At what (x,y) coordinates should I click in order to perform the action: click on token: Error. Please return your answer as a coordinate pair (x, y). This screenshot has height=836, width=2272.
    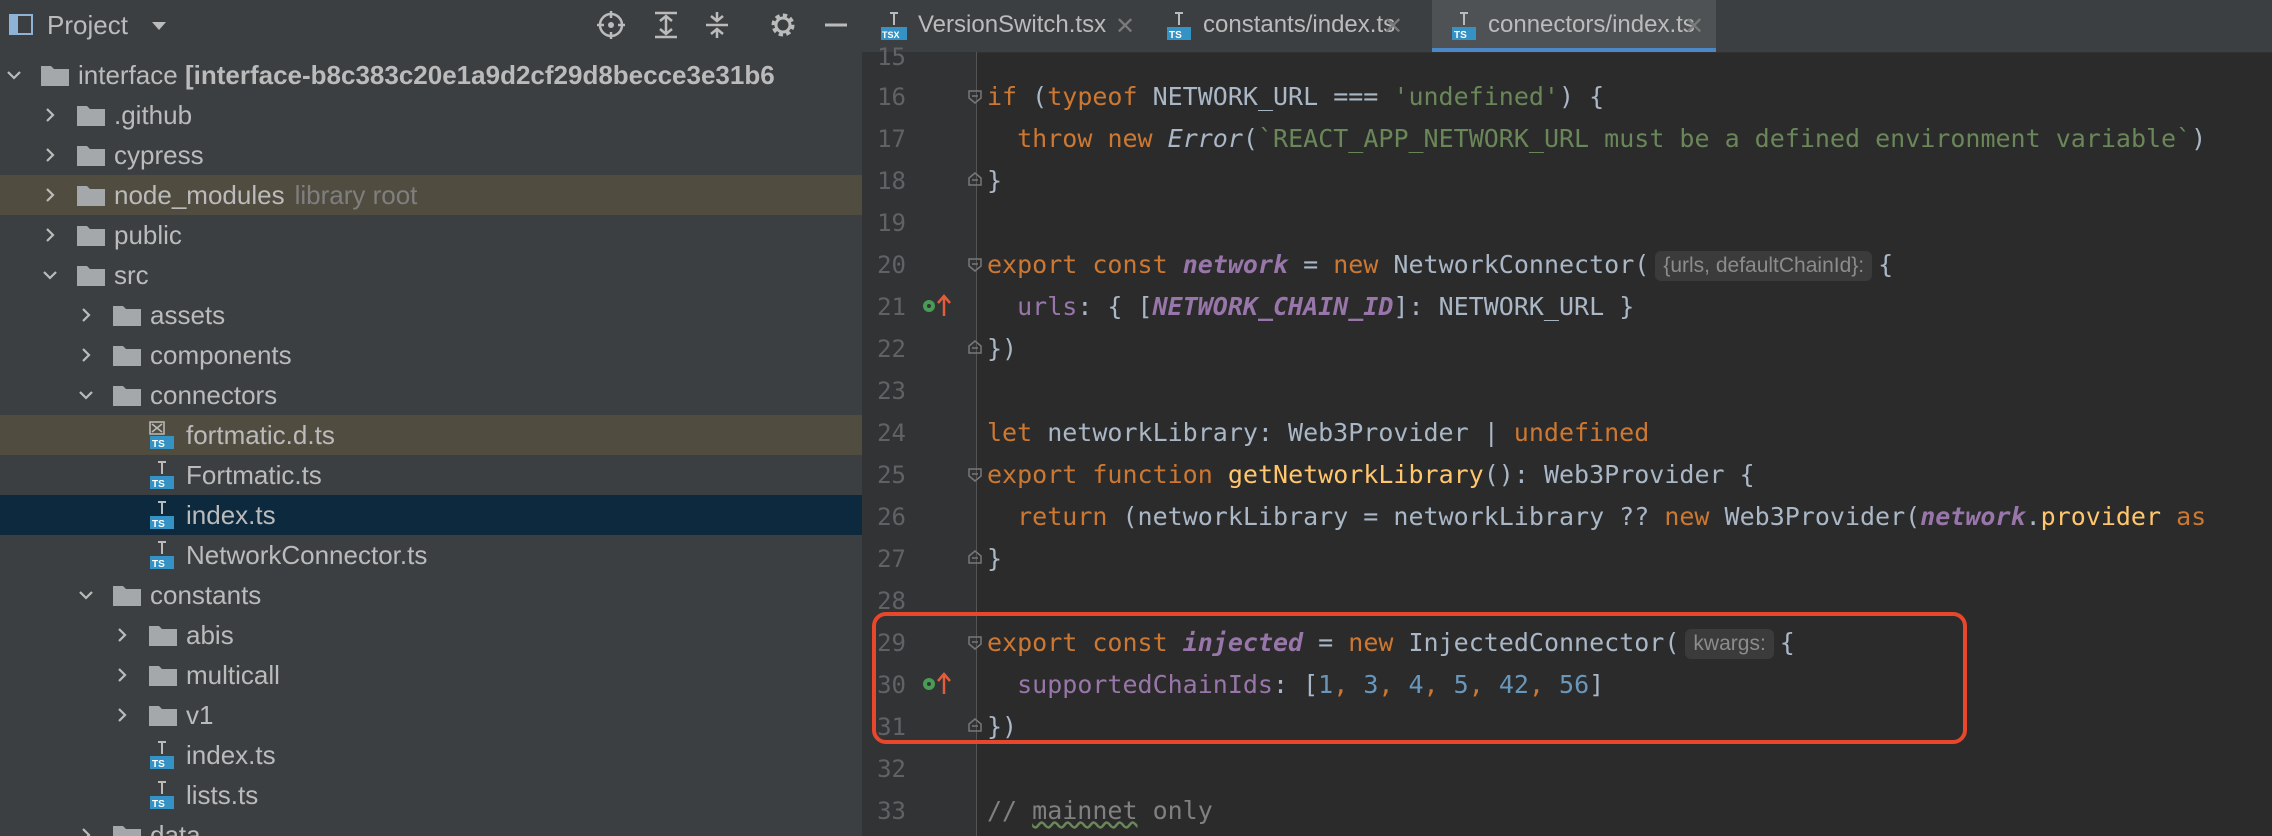
    Looking at the image, I should click on (1205, 138).